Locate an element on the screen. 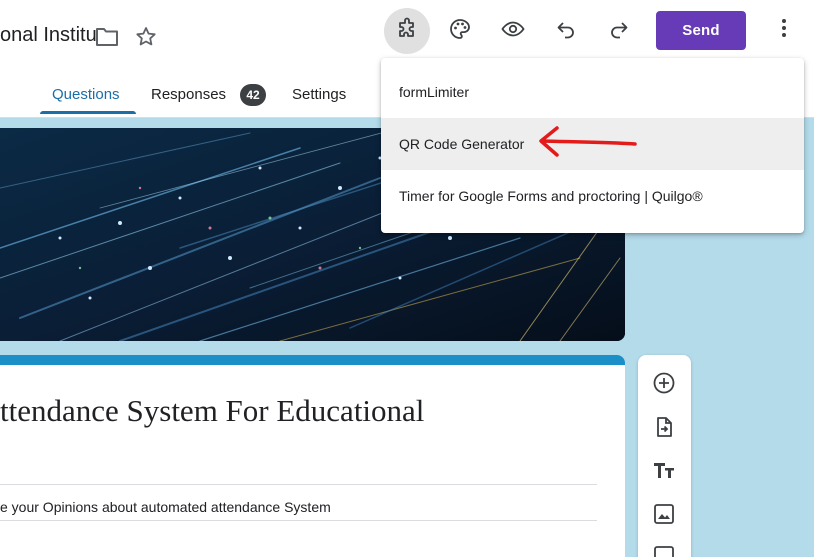 This screenshot has height=557, width=814. form-title: ttendance System For Educational is located at coordinates (212, 411).